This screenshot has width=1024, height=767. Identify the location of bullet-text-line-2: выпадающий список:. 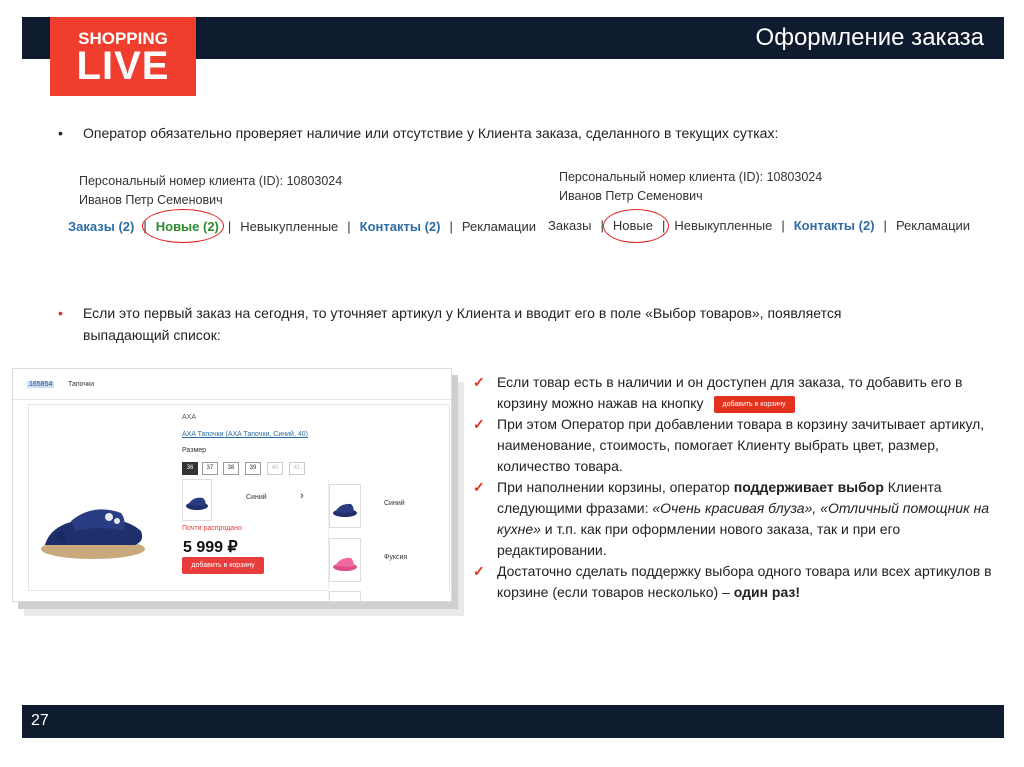
(152, 335).